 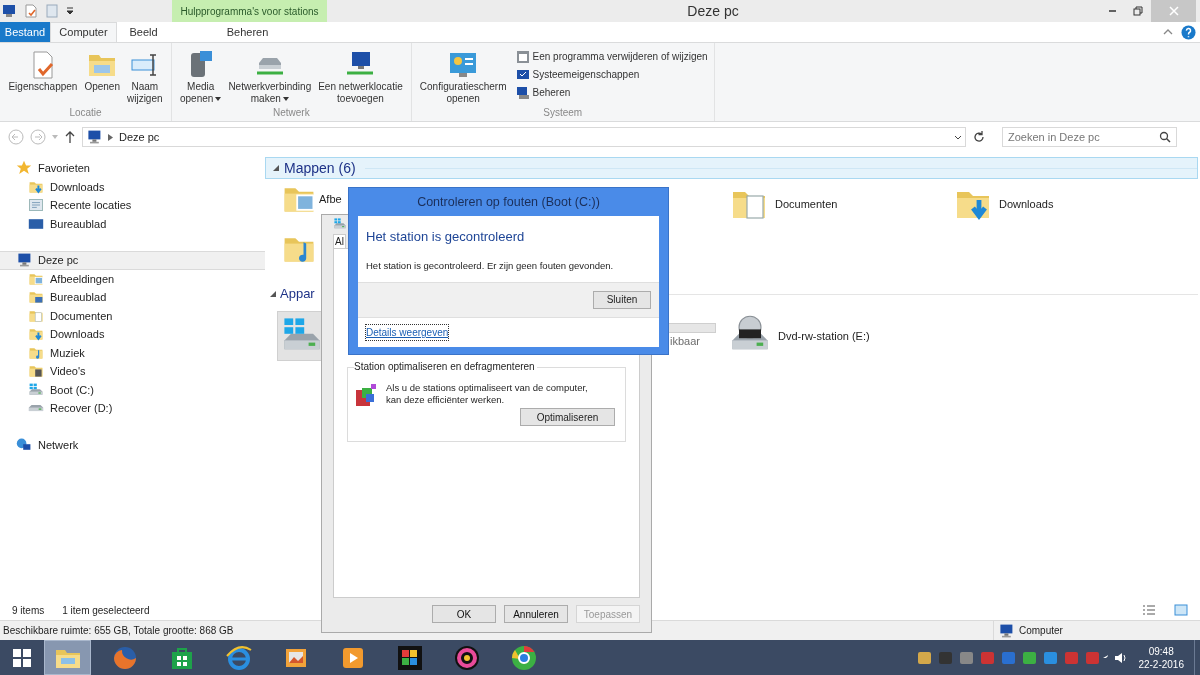 I want to click on search-field: Zoeken in Deze pc, so click(x=1089, y=137).